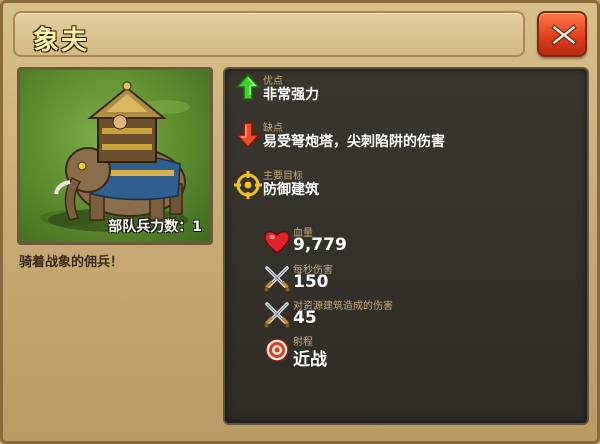  What do you see at coordinates (305, 318) in the screenshot?
I see `resource-damage-value: 45` at bounding box center [305, 318].